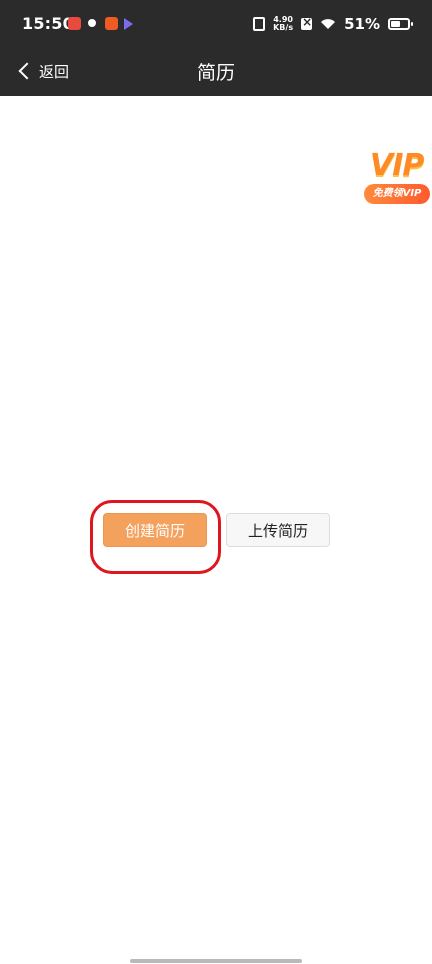 This screenshot has width=432, height=964. I want to click on battery-percent: 51%, so click(362, 24).